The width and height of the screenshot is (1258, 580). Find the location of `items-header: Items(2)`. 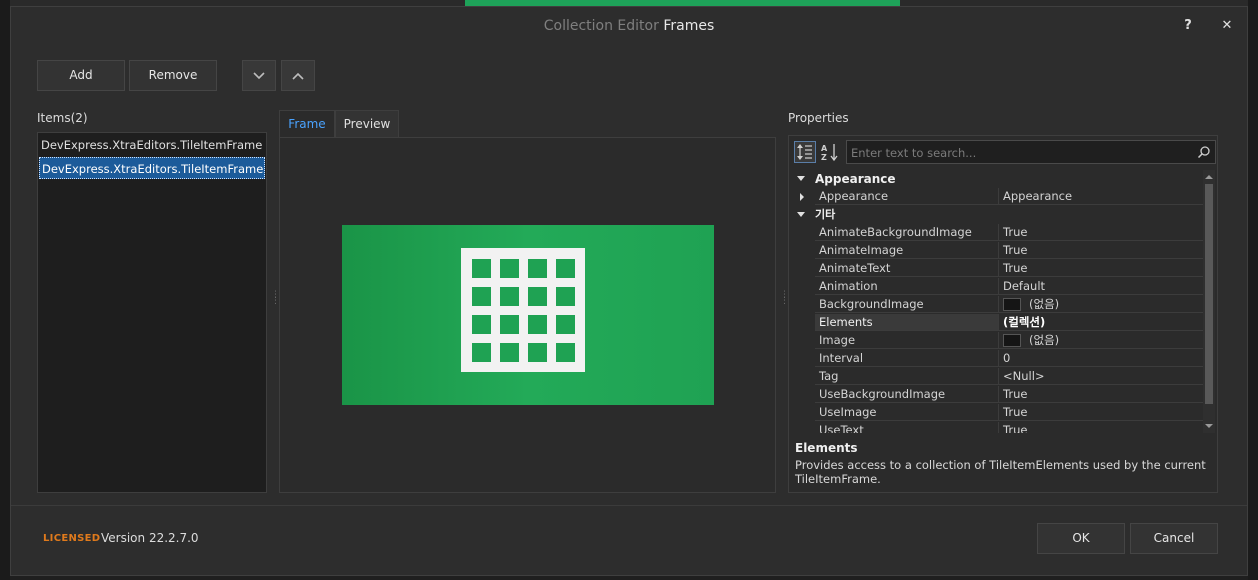

items-header: Items(2) is located at coordinates (62, 118).